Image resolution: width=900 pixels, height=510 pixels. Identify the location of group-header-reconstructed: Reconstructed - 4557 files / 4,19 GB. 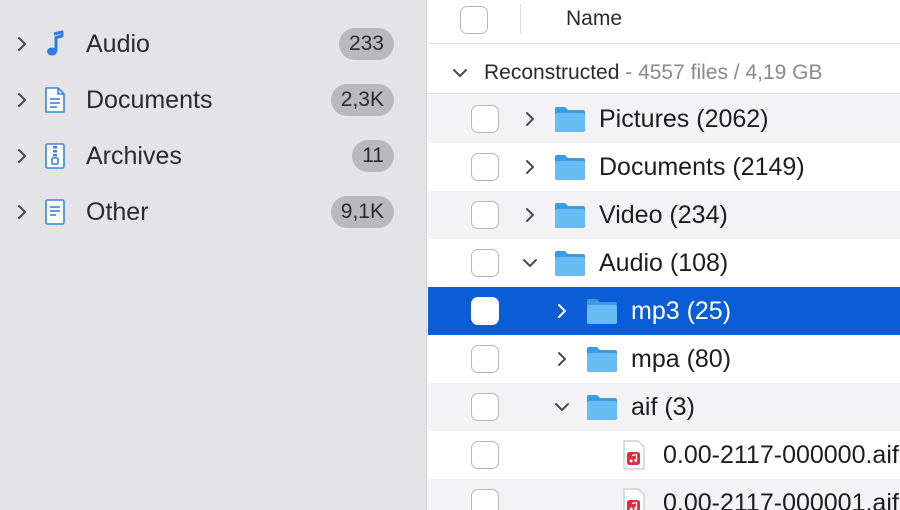
(664, 73).